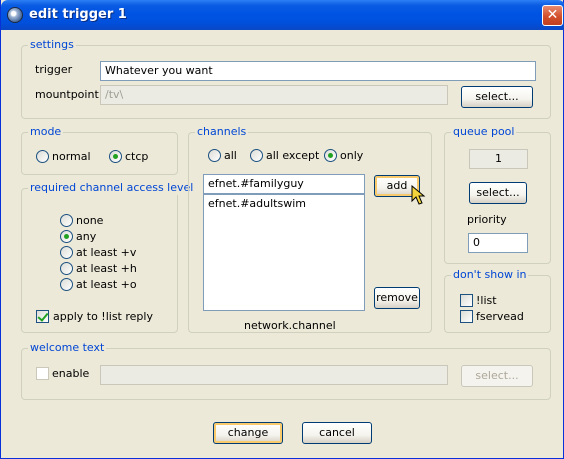 This screenshot has width=564, height=459. I want to click on settings-legend: settings, so click(52, 45).